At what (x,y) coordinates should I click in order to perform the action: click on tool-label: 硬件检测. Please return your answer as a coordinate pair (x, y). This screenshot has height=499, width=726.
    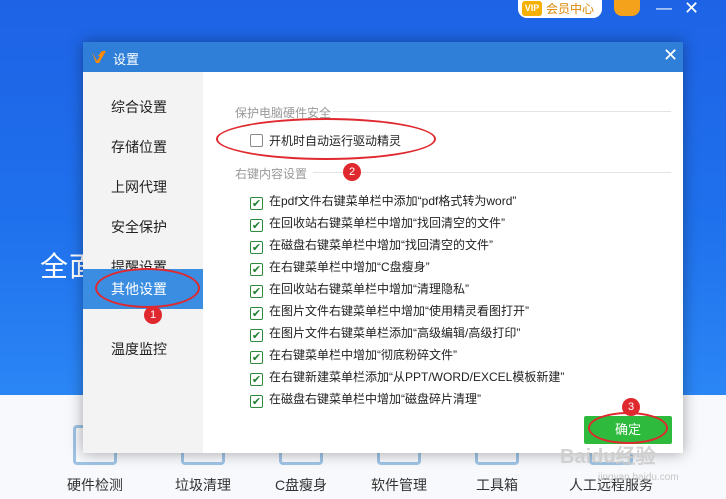
    Looking at the image, I should click on (95, 485).